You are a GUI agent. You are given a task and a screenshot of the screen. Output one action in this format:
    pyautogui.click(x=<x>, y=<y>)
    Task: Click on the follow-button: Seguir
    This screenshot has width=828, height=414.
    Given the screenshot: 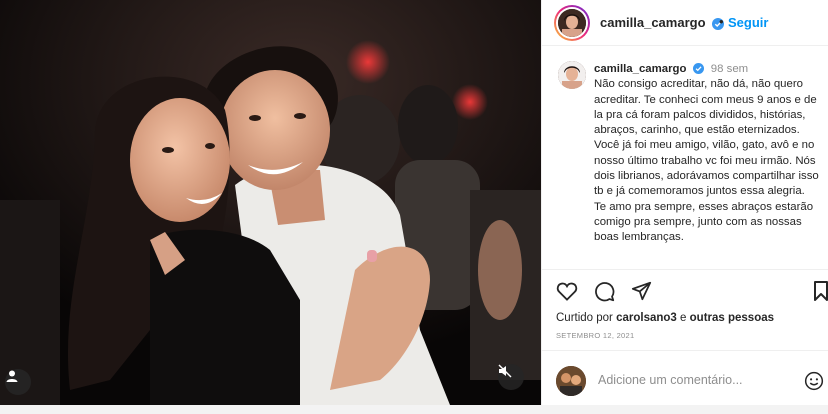 What is the action you would take?
    pyautogui.click(x=748, y=22)
    